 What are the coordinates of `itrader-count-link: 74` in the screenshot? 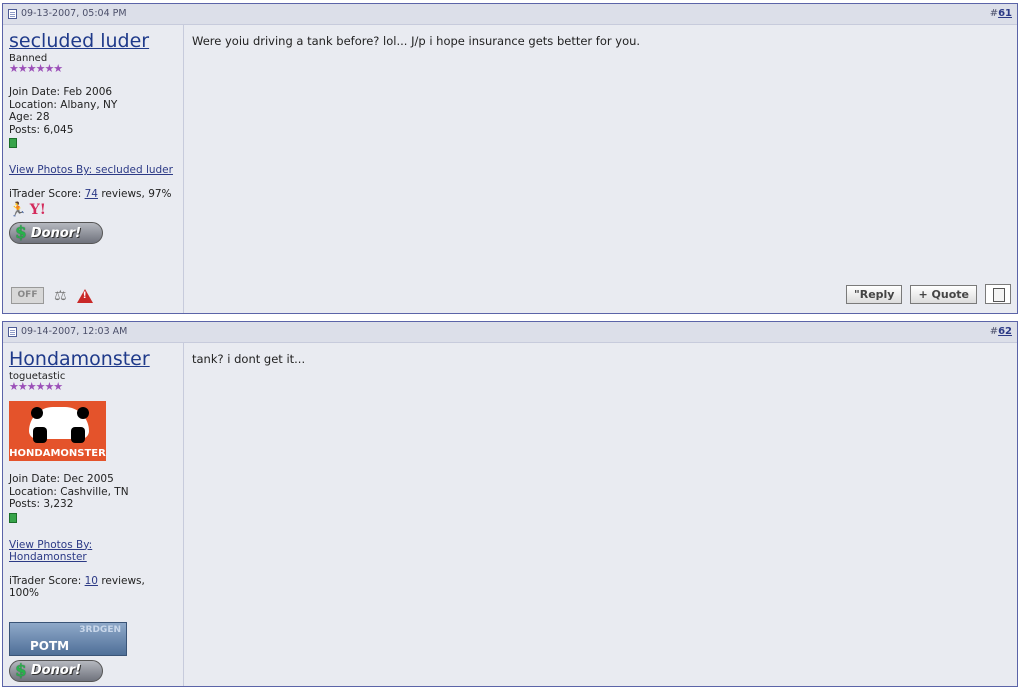 It's located at (91, 194).